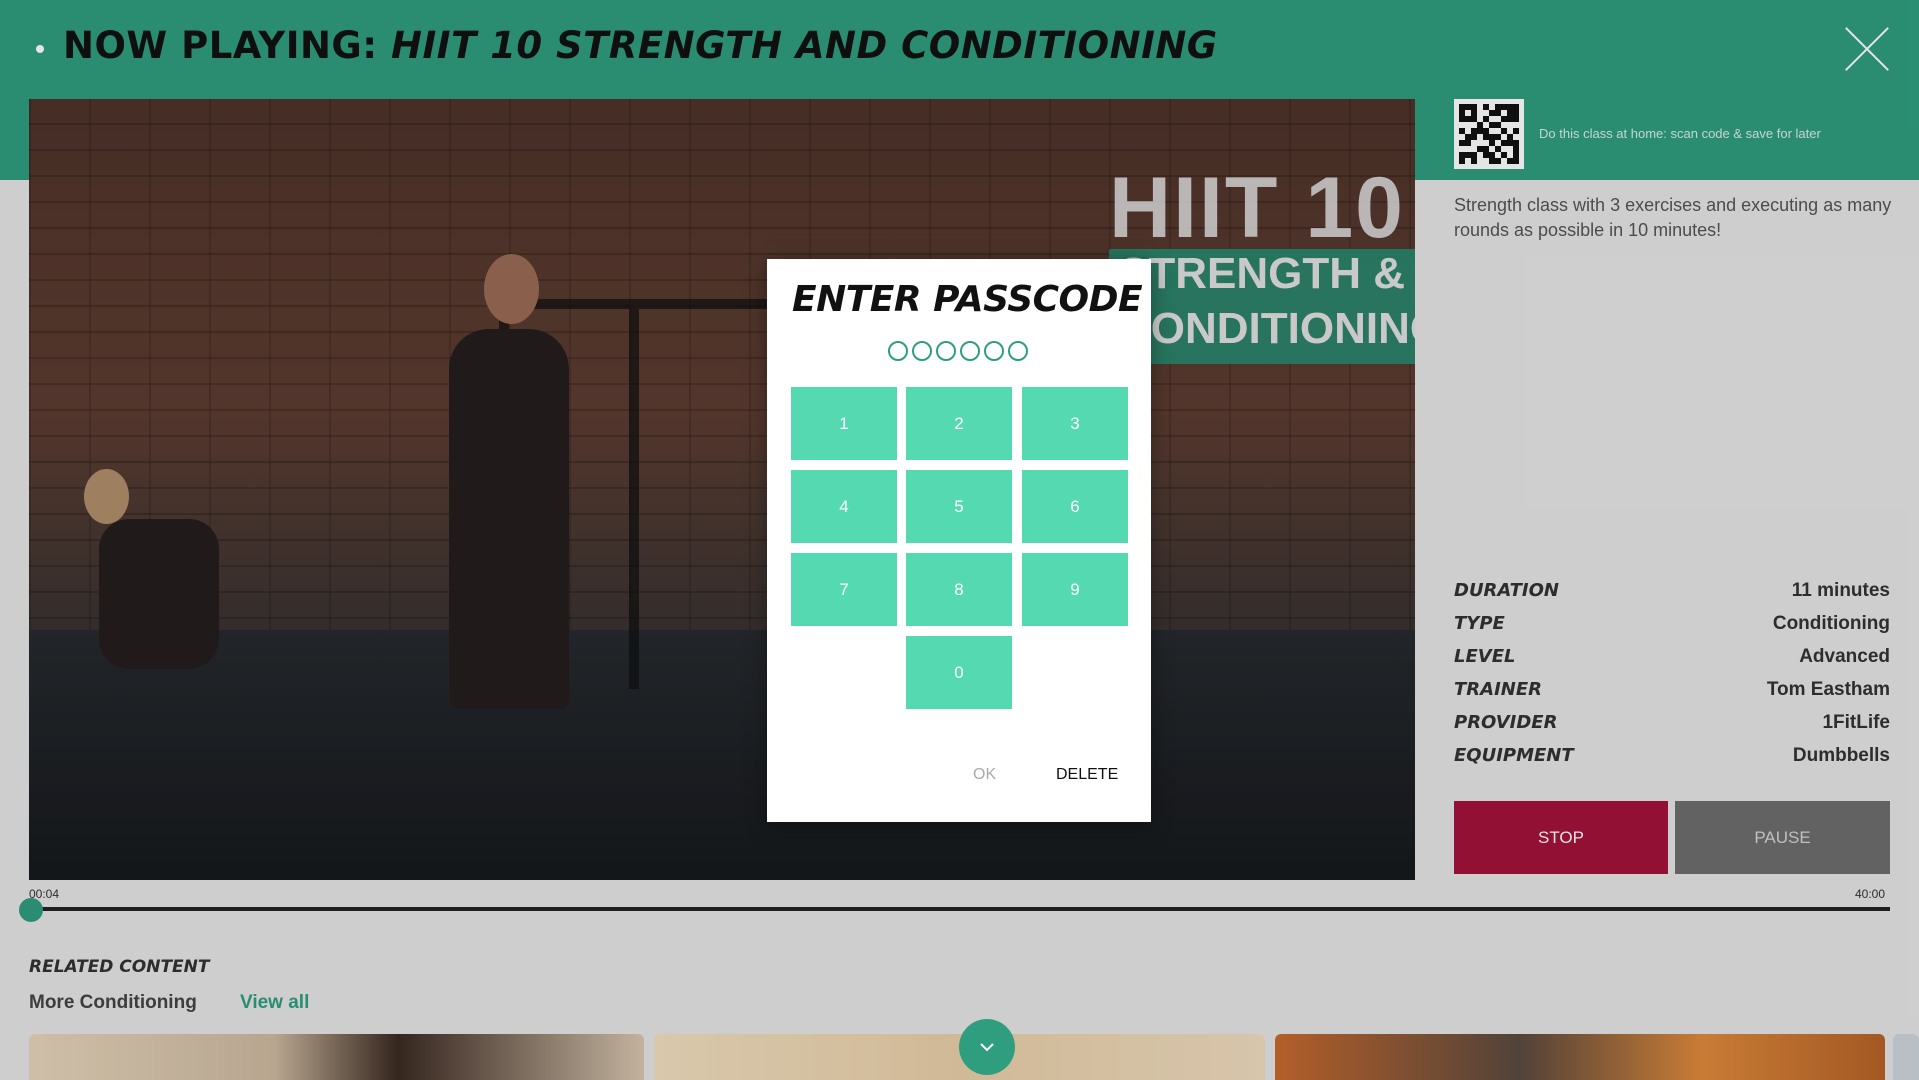 The height and width of the screenshot is (1080, 1919). I want to click on meta-duration: DURATION 11 minutes, so click(1672, 590).